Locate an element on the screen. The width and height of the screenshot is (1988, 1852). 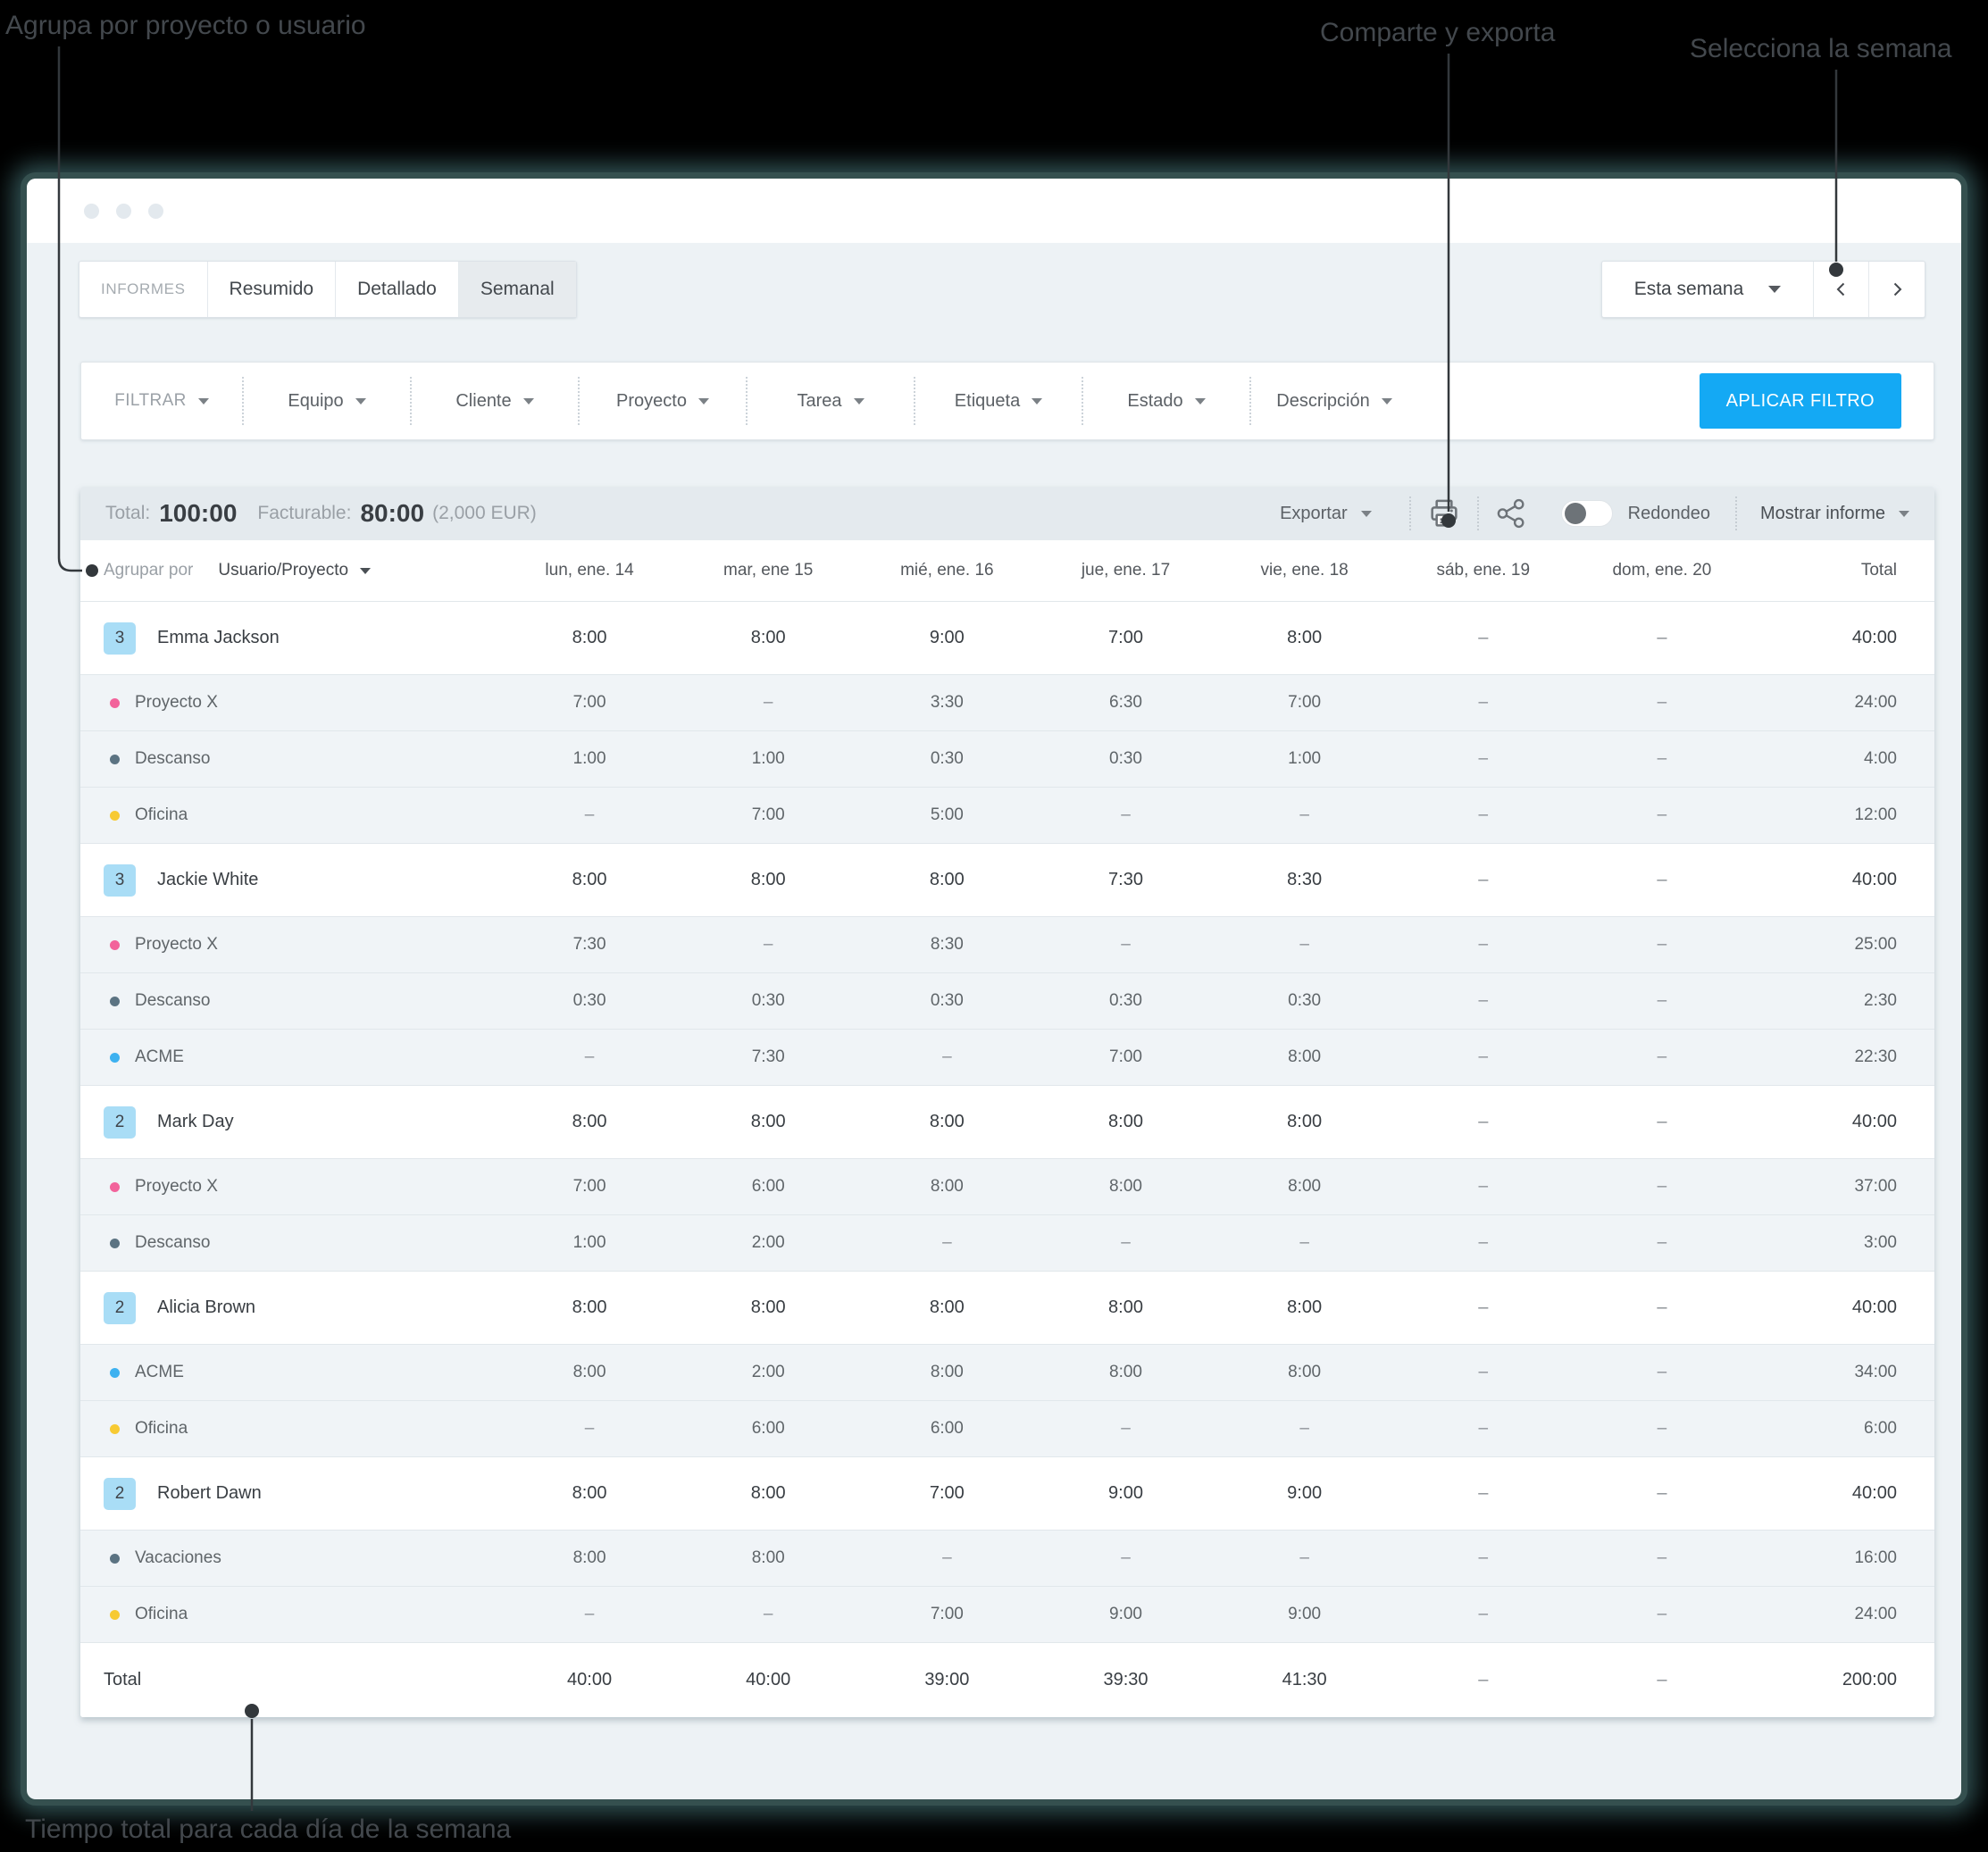
day-value: 0:30 is located at coordinates (947, 1000).